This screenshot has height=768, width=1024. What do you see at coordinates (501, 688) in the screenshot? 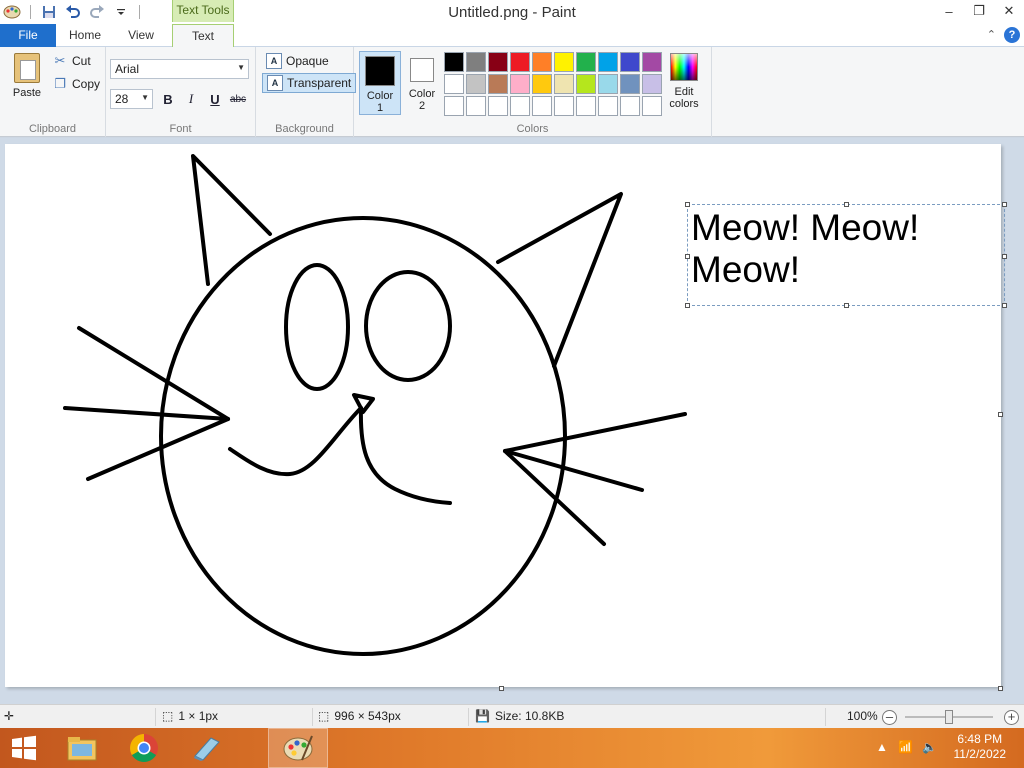
I see `canvas-resize-handle-bottom` at bounding box center [501, 688].